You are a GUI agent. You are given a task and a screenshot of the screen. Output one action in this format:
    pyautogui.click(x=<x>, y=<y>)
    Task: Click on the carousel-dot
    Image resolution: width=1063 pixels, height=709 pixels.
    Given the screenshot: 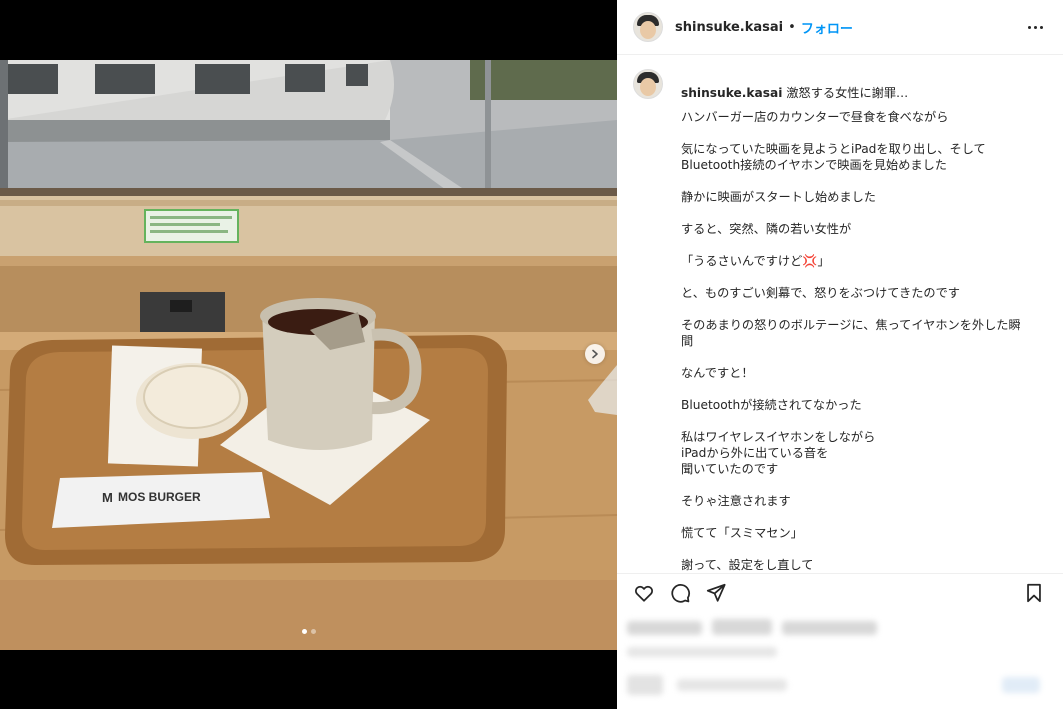 What is the action you would take?
    pyautogui.click(x=313, y=631)
    